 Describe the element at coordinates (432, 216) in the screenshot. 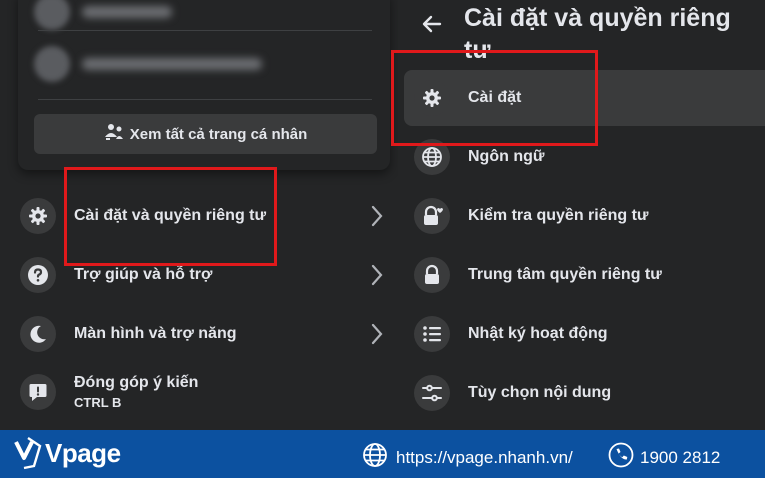

I see `lock-heart-icon` at that location.